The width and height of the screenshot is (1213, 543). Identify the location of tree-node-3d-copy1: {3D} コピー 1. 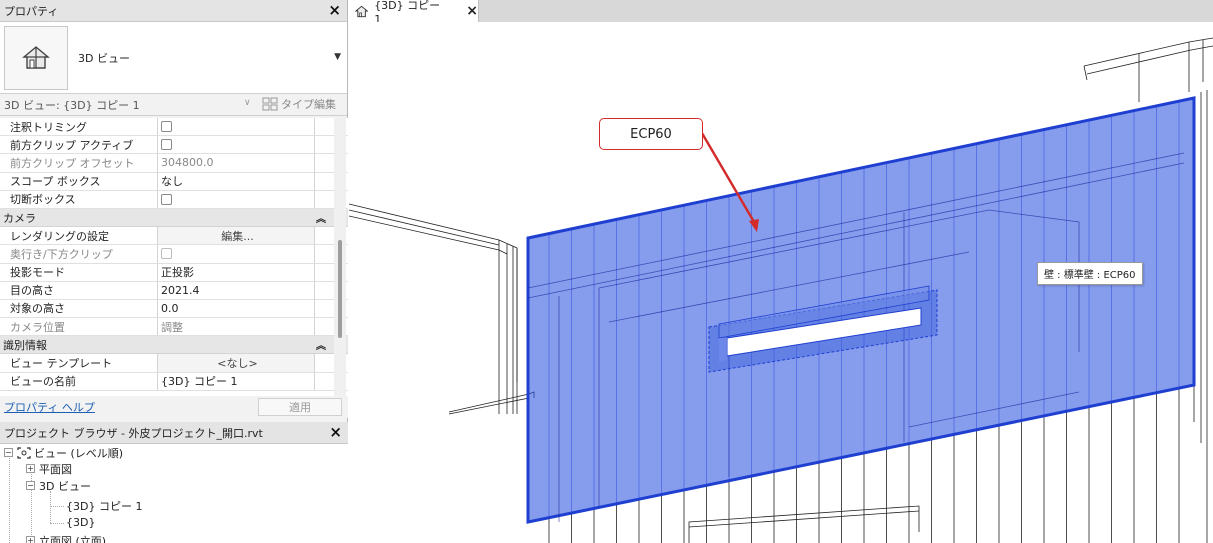
(104, 505).